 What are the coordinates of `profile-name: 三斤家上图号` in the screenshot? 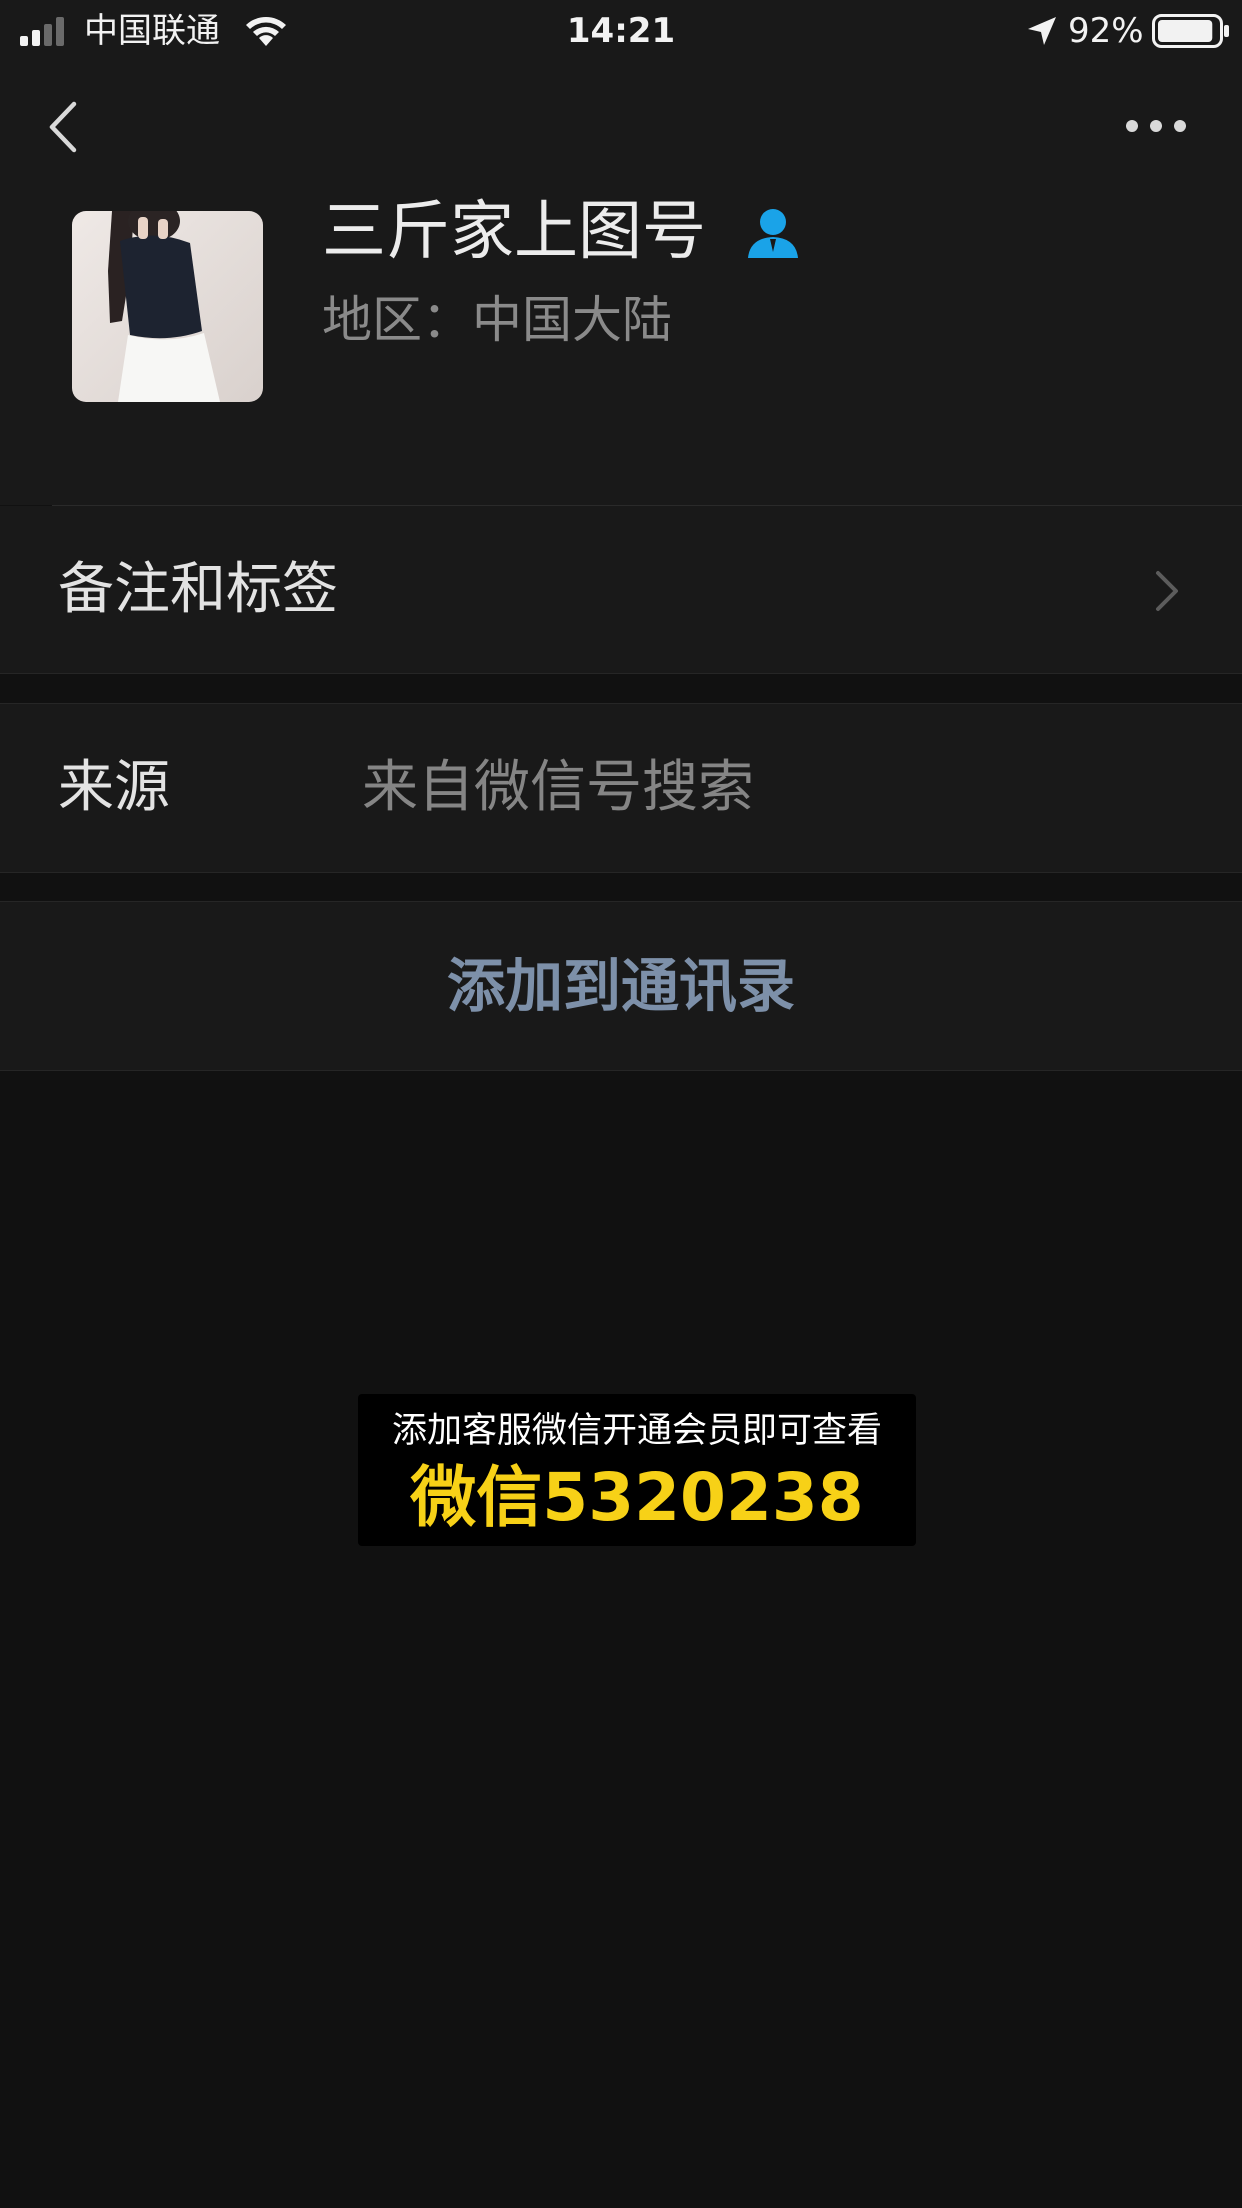 It's located at (514, 232).